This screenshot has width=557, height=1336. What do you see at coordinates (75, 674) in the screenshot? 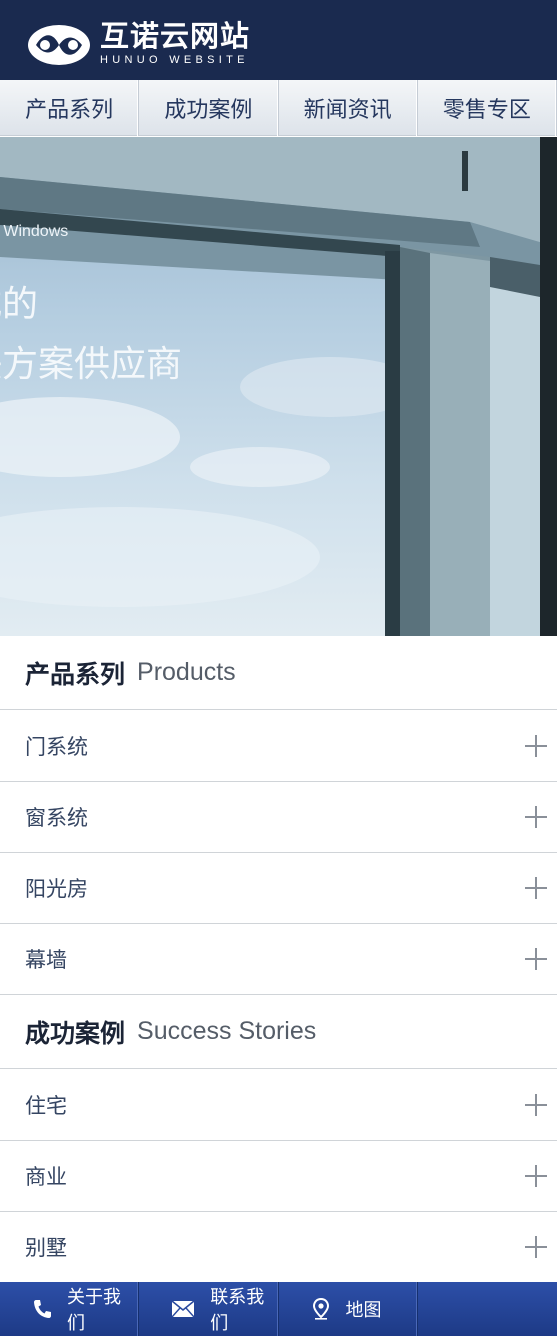
I see `products-title-cn: 产品系列` at bounding box center [75, 674].